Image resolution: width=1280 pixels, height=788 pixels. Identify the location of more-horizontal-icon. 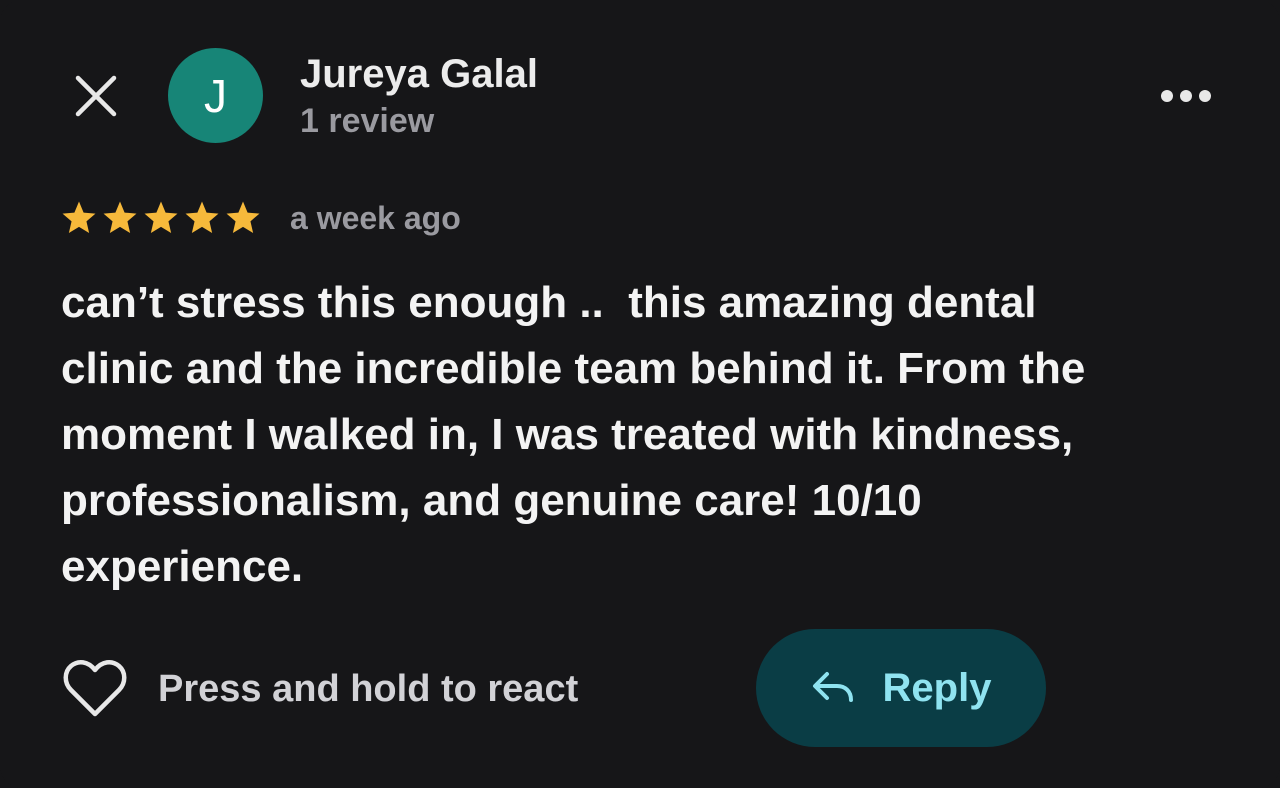
(1186, 96).